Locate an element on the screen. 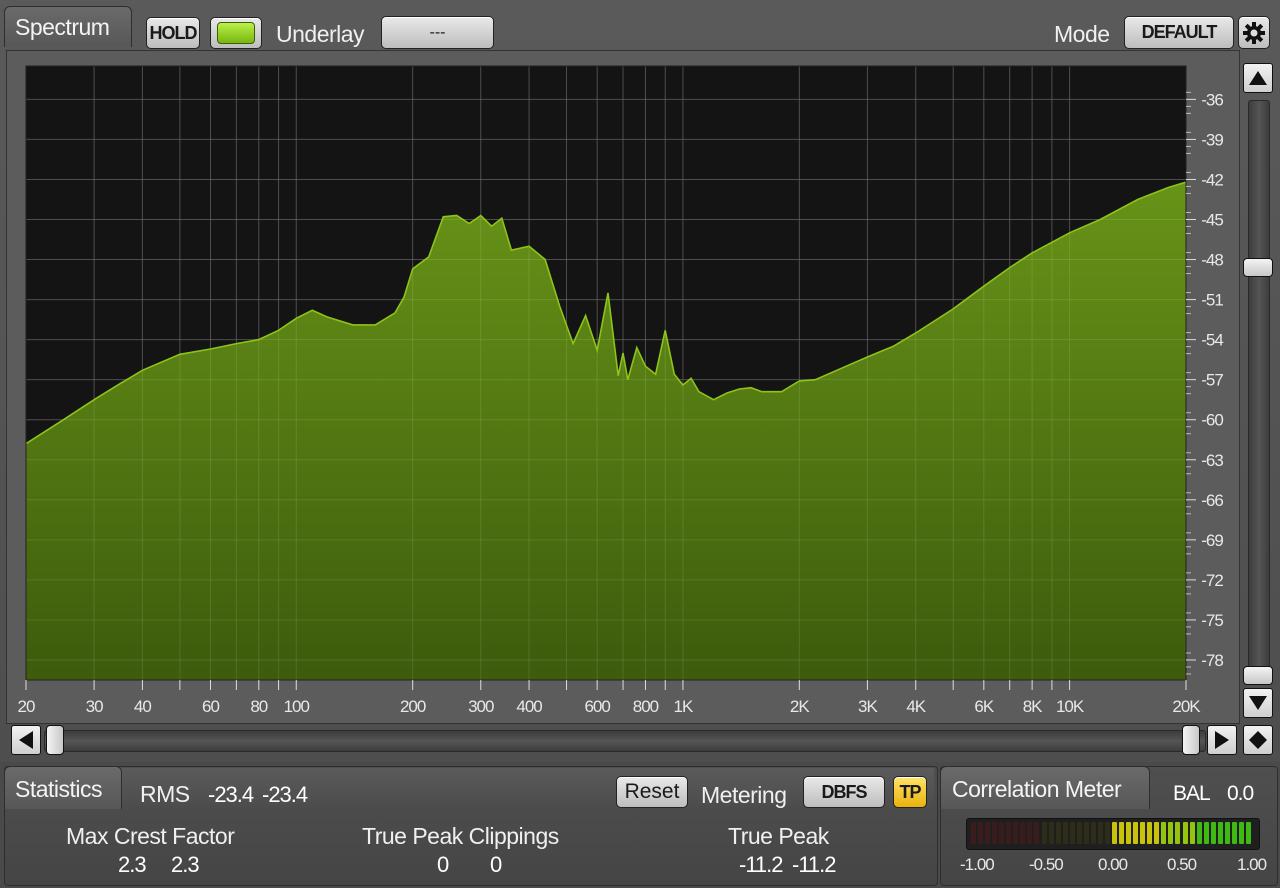 This screenshot has height=888, width=1280. balance-value: 0.0 is located at coordinates (1240, 793).